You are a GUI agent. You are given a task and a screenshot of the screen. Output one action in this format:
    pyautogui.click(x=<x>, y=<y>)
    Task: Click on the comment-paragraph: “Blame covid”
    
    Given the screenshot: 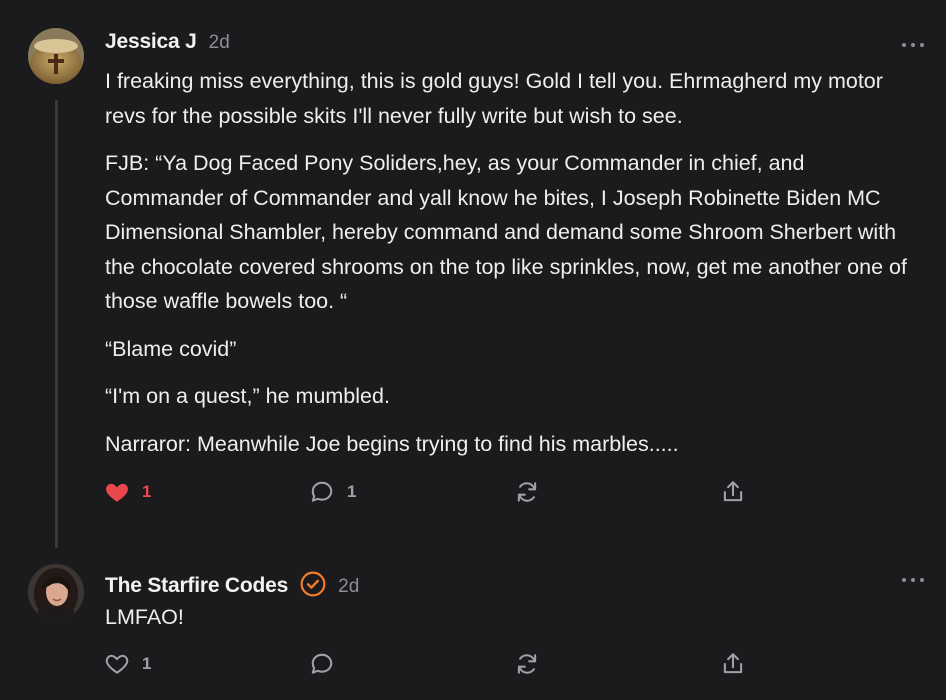 What is the action you would take?
    pyautogui.click(x=171, y=348)
    